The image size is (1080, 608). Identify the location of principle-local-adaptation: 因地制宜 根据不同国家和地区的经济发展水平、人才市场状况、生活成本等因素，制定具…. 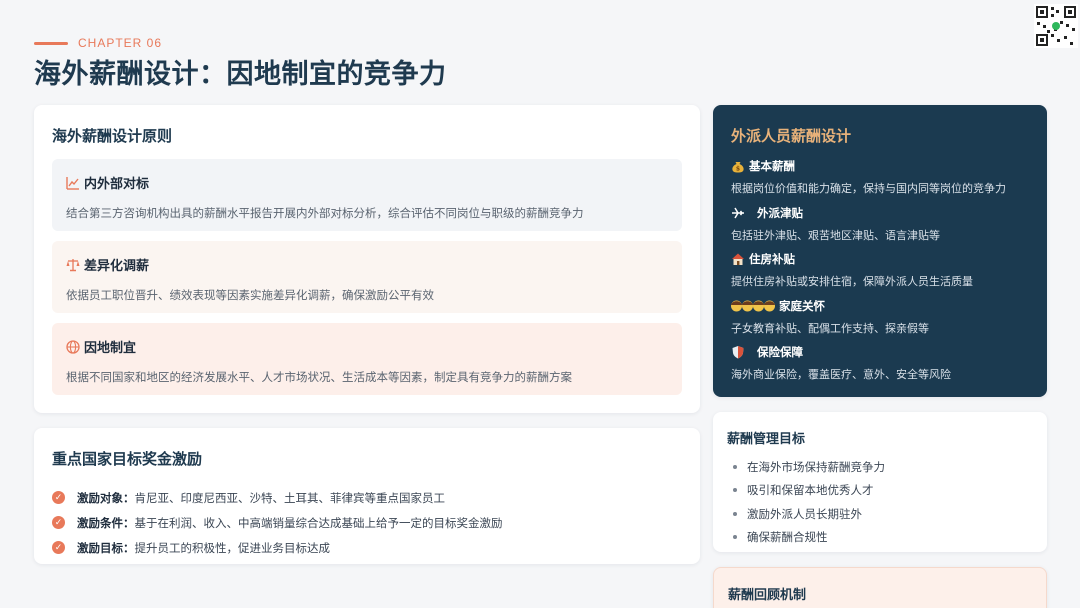
(367, 359).